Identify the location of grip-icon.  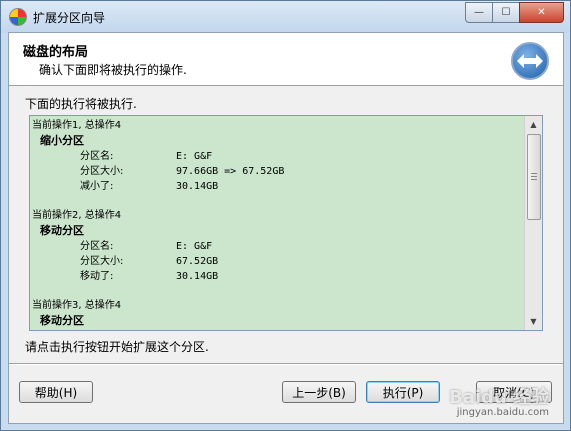
(534, 177).